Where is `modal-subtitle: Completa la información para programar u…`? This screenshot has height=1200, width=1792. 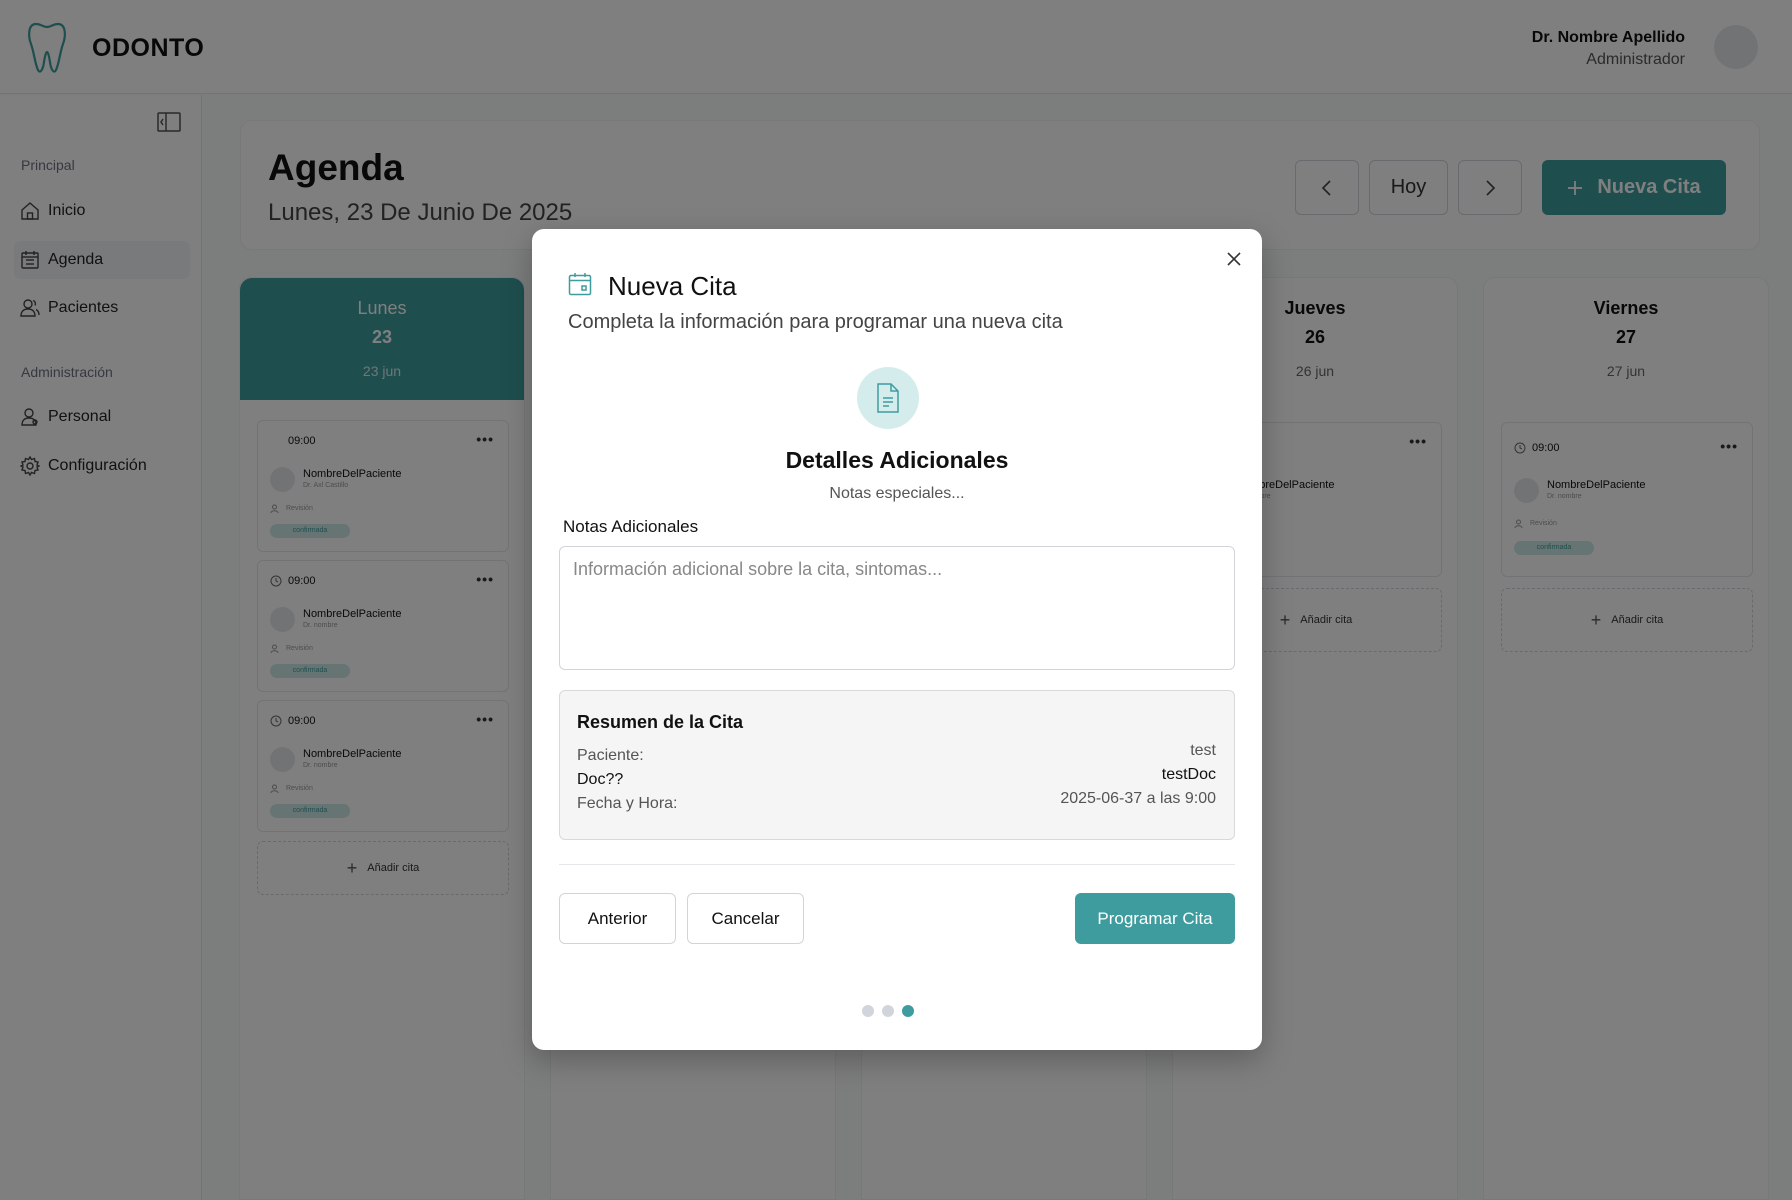
modal-subtitle: Completa la información para programar u… is located at coordinates (815, 322).